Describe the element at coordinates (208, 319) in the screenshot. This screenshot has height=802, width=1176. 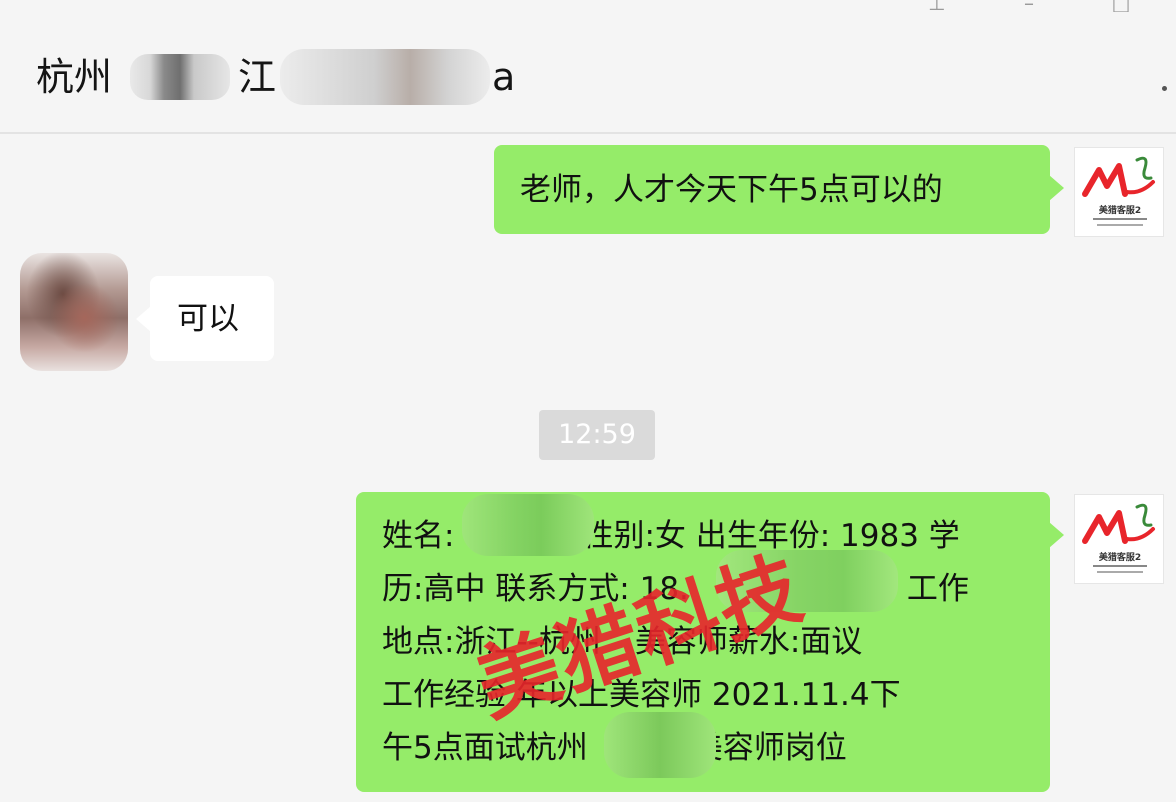
I see `message-text: 可以` at that location.